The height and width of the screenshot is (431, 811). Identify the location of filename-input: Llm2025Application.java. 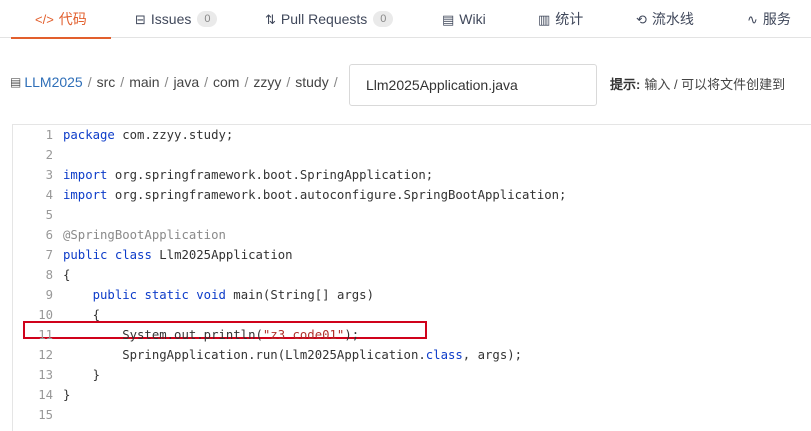
(473, 85).